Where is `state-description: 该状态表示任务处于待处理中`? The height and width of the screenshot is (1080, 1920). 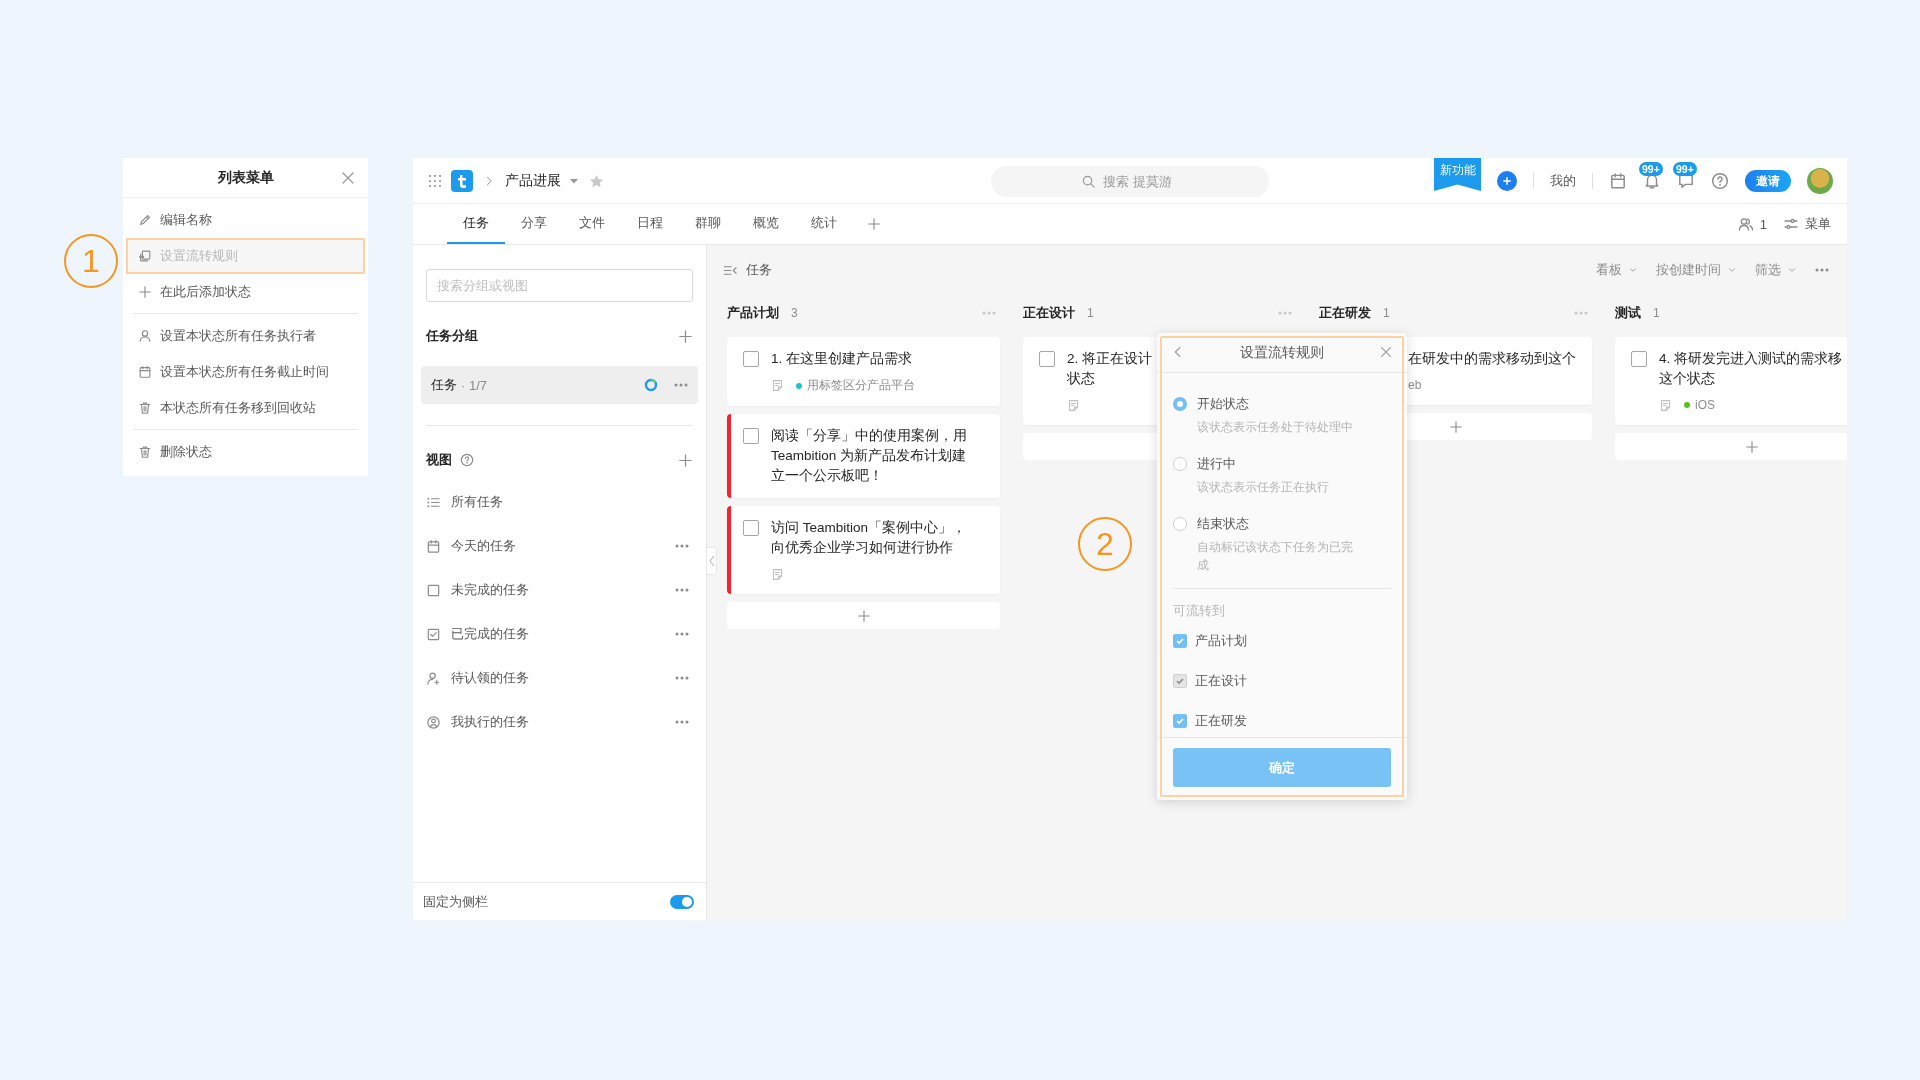
state-description: 该状态表示任务处于待处理中 is located at coordinates (1275, 427).